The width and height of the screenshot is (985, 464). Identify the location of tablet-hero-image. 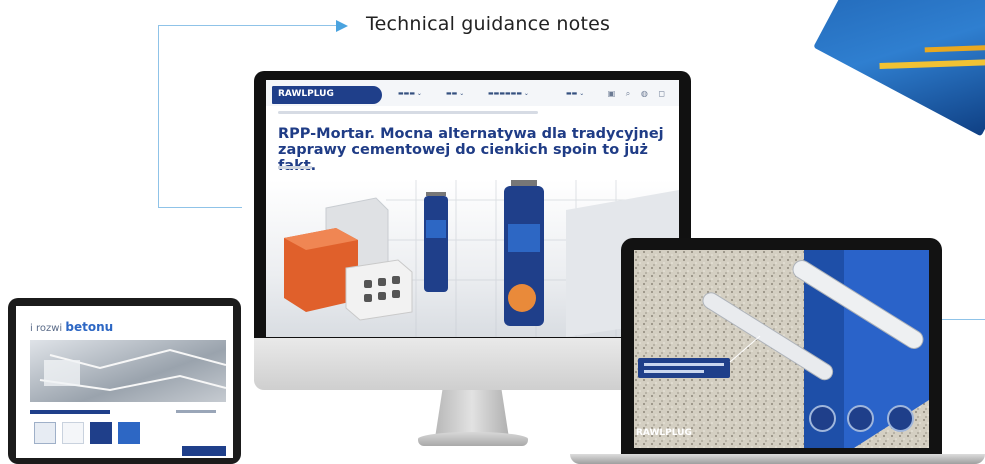
(128, 371).